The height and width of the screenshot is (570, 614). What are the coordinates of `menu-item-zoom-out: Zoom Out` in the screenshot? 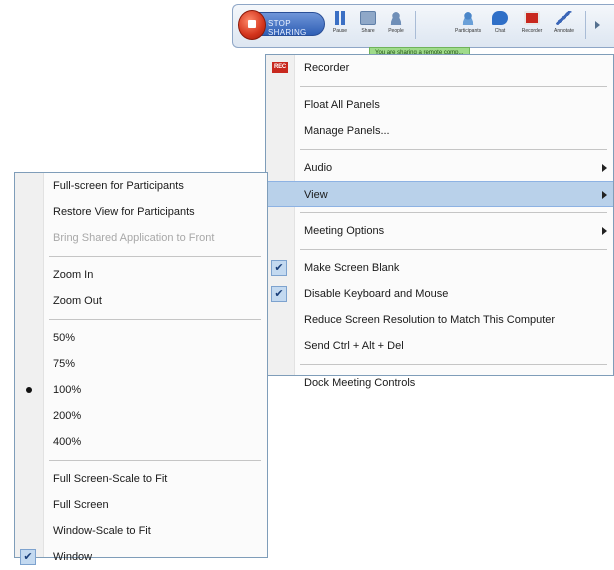 It's located at (141, 301).